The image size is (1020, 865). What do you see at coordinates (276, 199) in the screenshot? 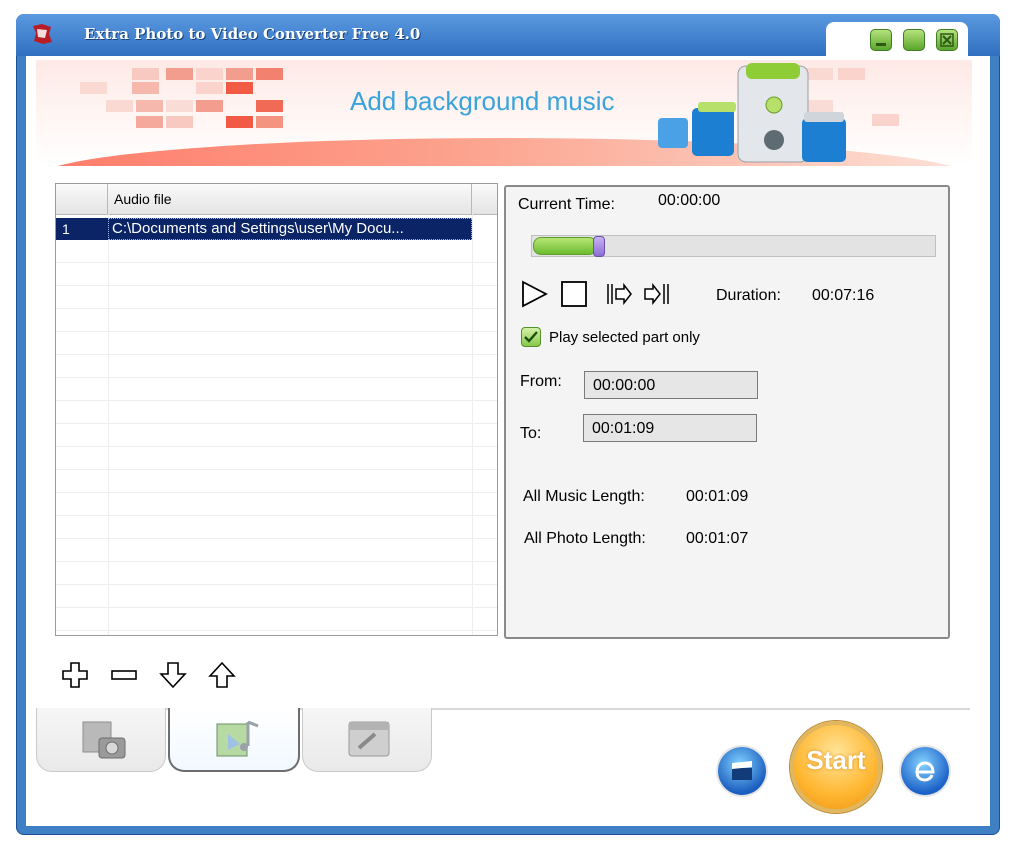
I see `list-header: Audio file` at bounding box center [276, 199].